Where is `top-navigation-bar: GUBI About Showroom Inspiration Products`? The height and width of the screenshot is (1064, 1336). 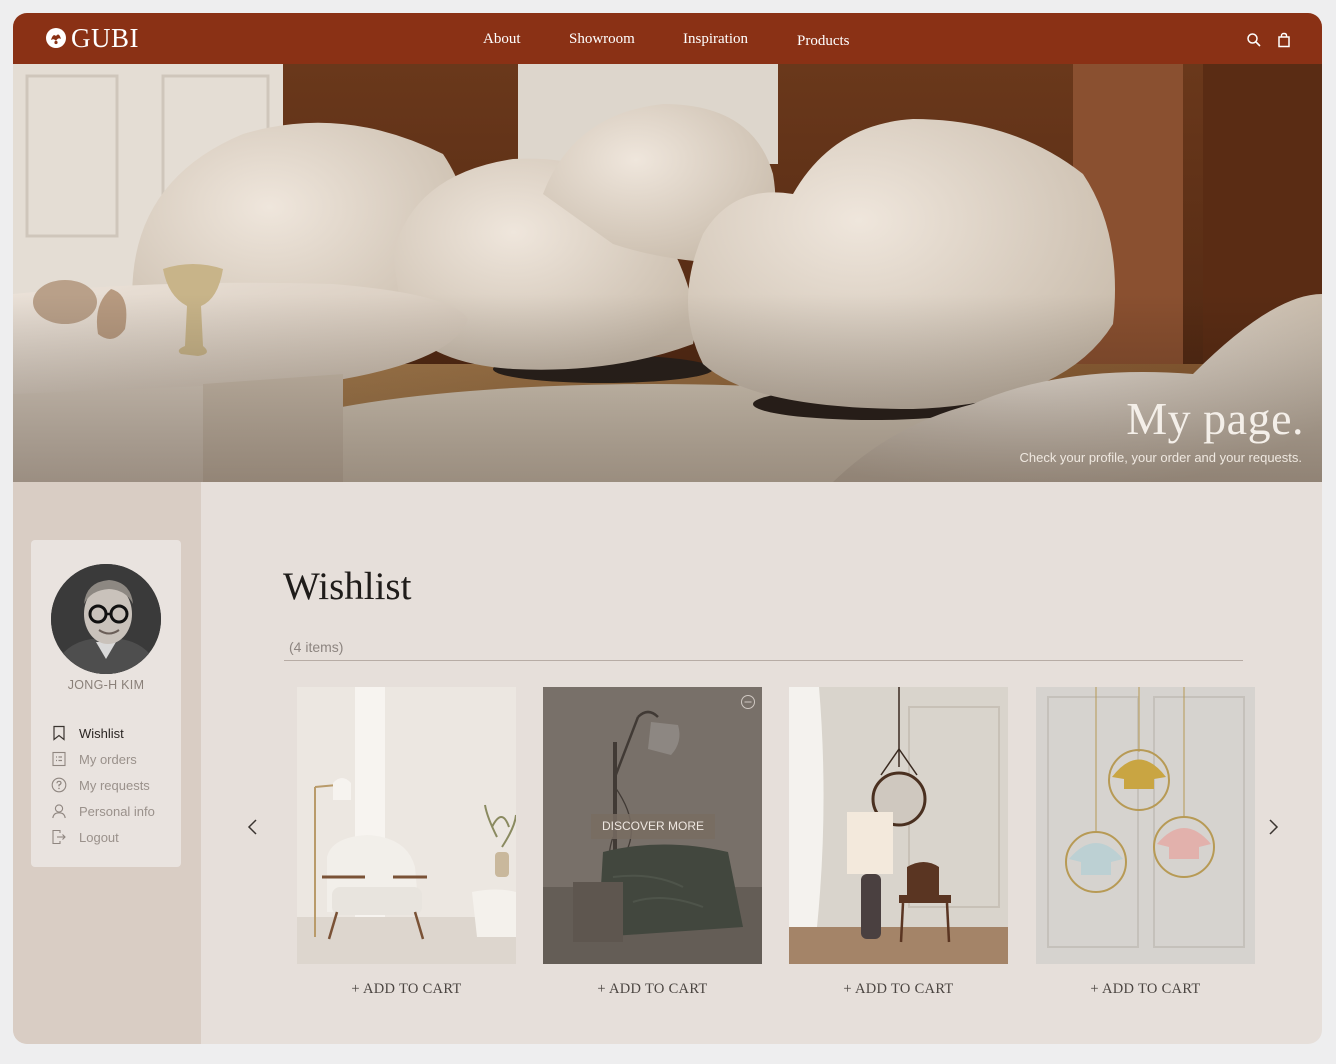 top-navigation-bar: GUBI About Showroom Inspiration Products is located at coordinates (667, 38).